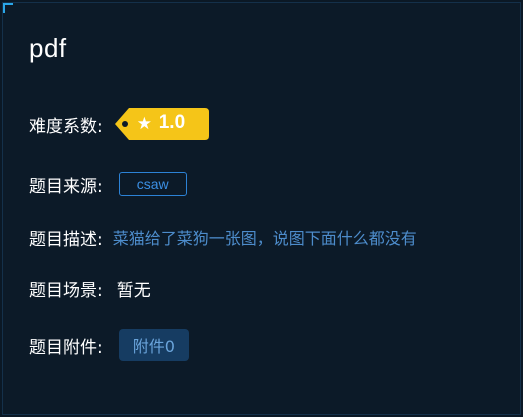 This screenshot has height=417, width=523. I want to click on corner-decoration, so click(8, 8).